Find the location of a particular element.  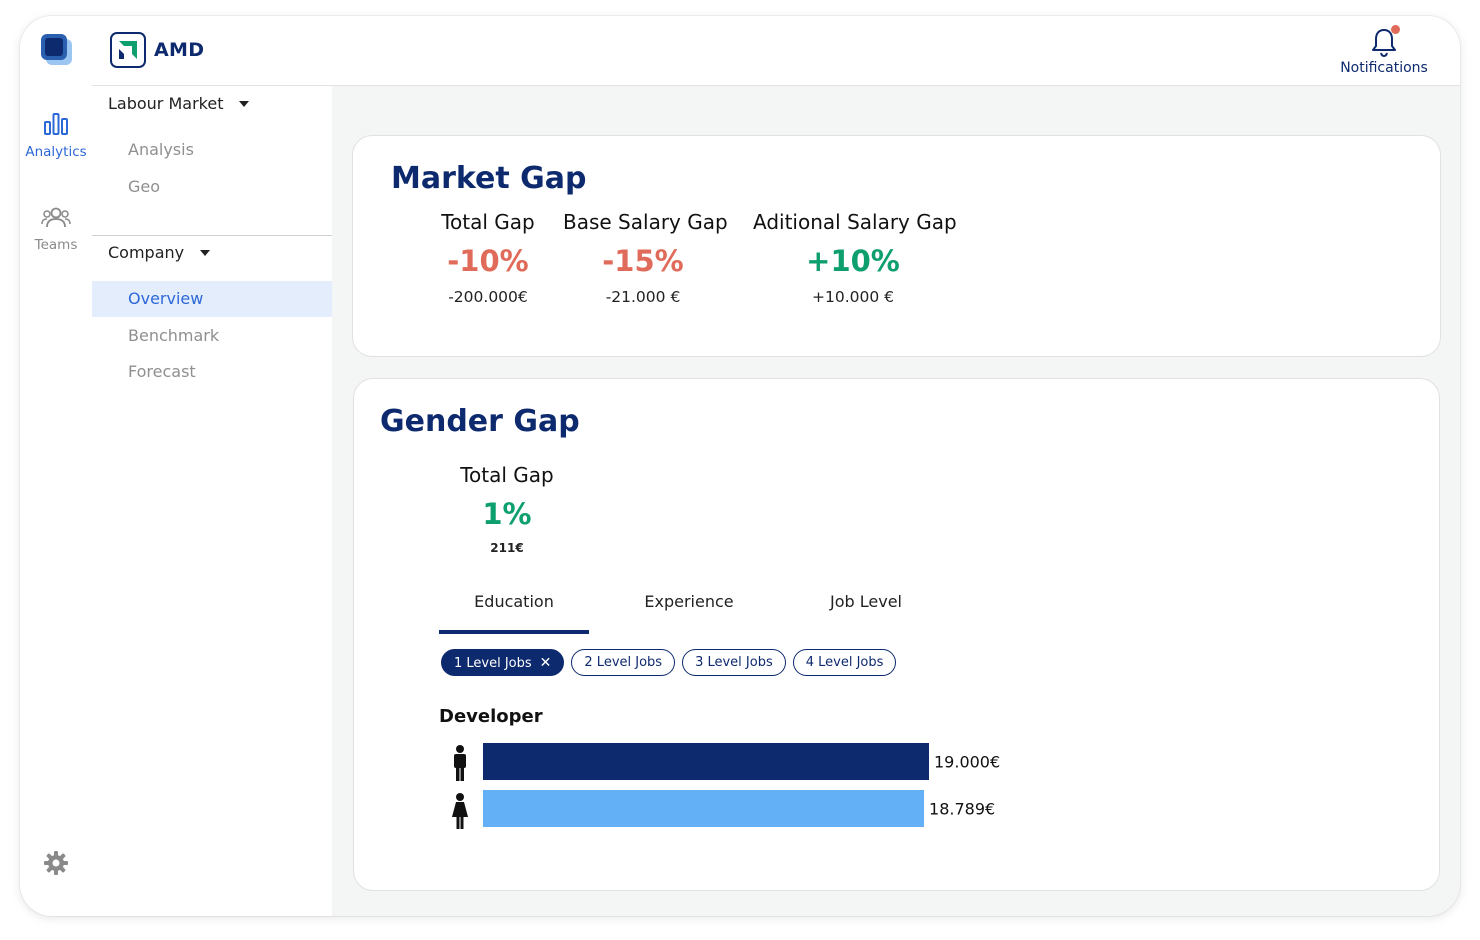

notifications-label: Notifications is located at coordinates (1384, 68).